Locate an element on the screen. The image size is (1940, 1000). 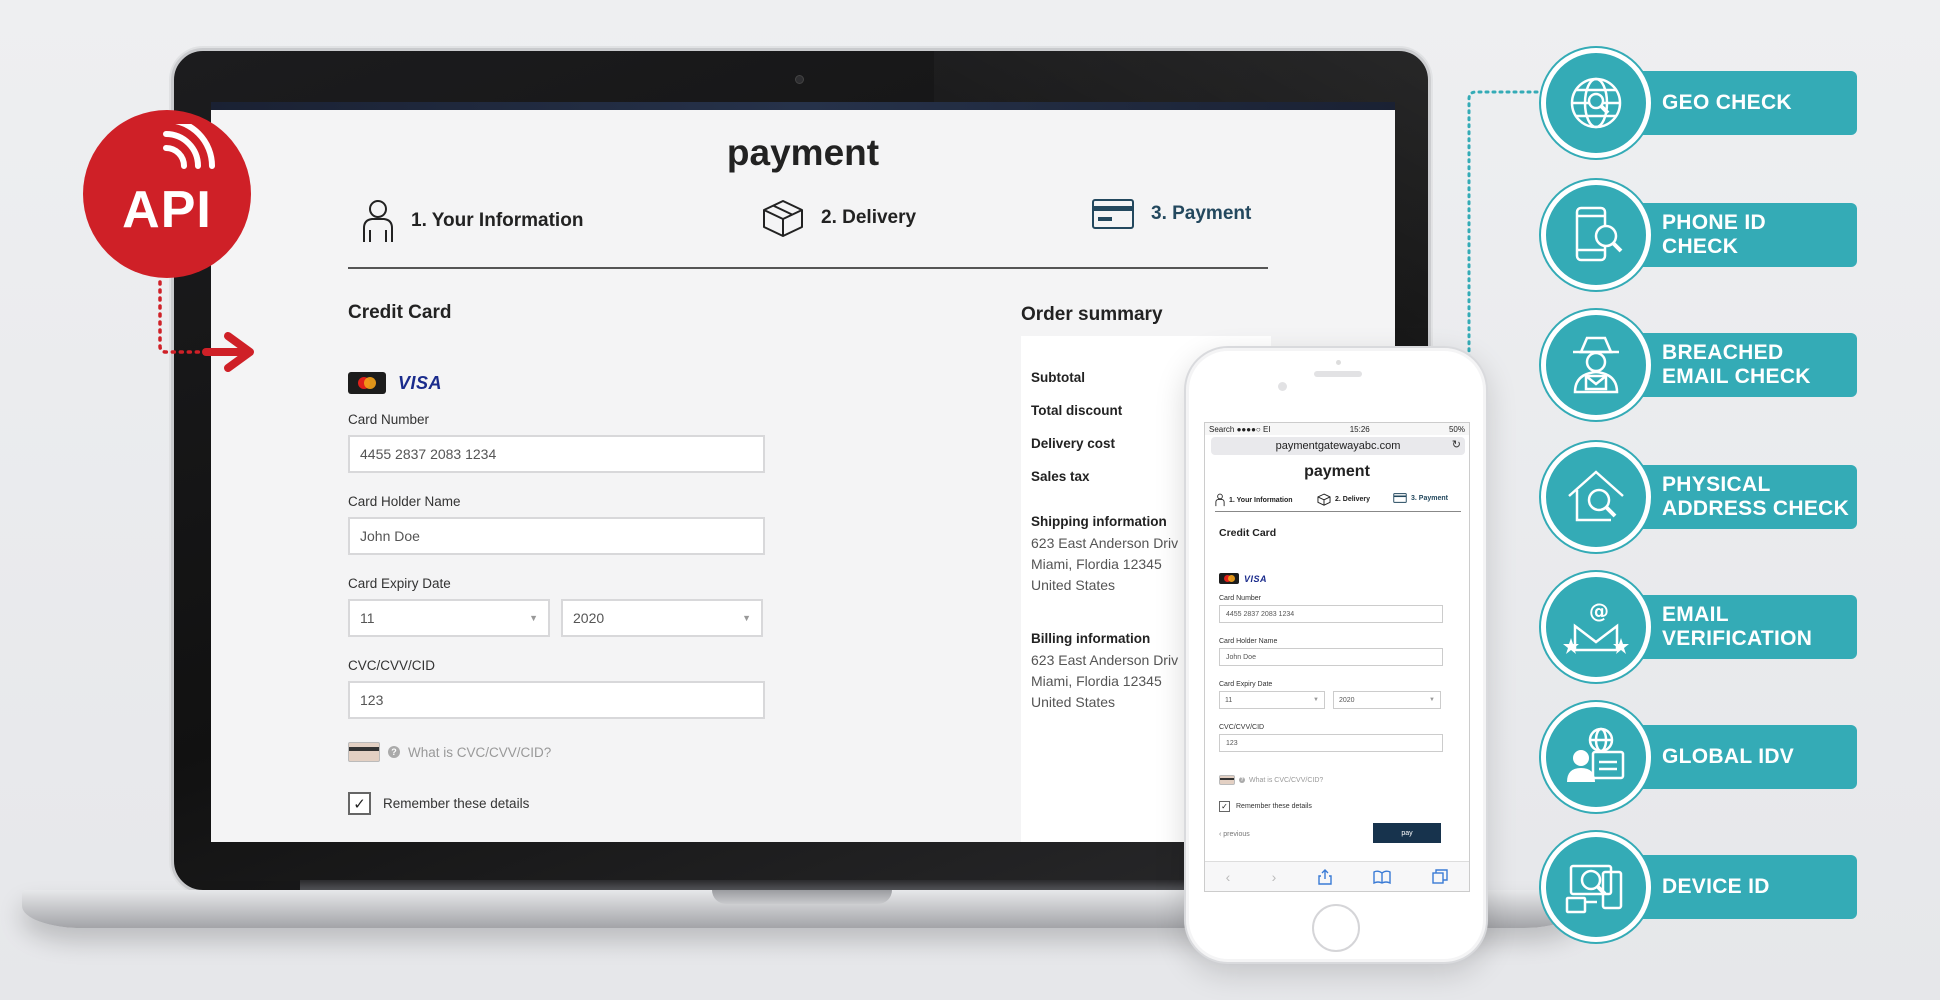
billing-line: United States is located at coordinates (1073, 702).